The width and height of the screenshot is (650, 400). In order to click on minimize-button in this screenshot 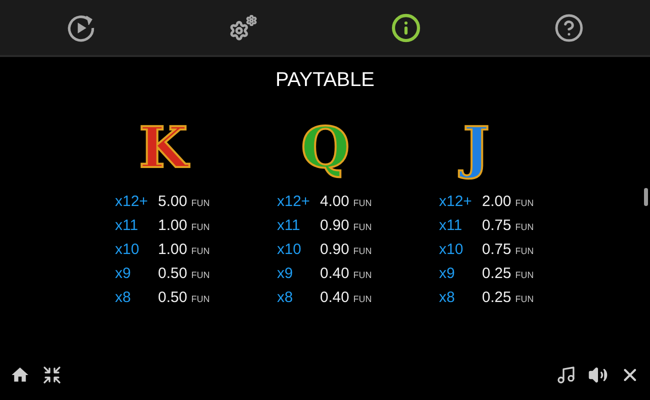, I will do `click(52, 375)`.